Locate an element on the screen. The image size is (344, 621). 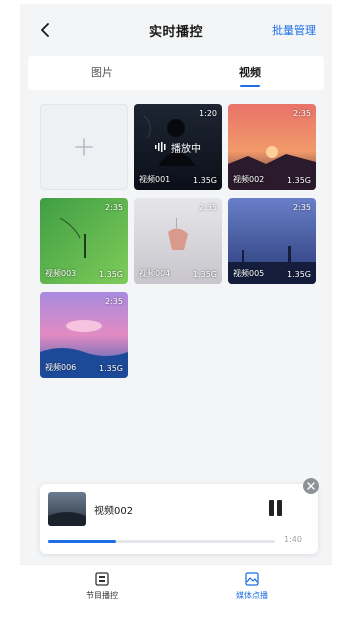
video-name: 视频006 is located at coordinates (61, 367).